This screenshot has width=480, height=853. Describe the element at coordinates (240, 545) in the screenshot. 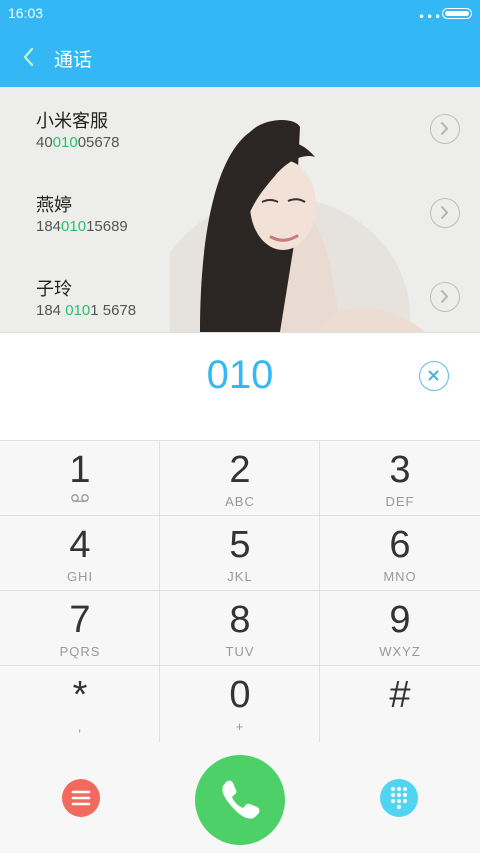

I see `key-digit: 5` at that location.